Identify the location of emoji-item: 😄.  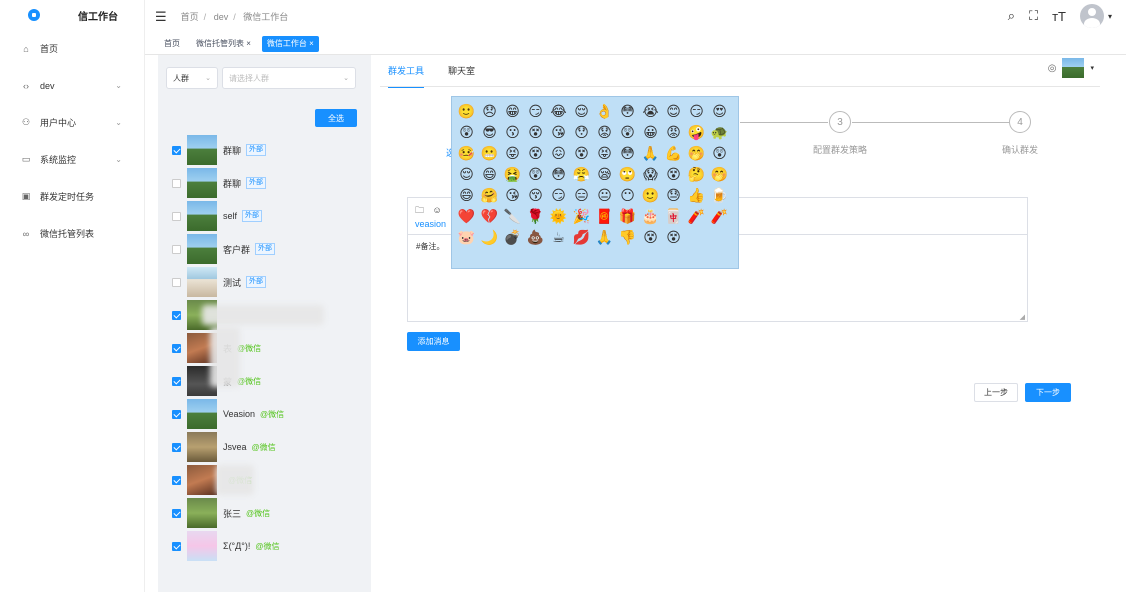
(466, 195).